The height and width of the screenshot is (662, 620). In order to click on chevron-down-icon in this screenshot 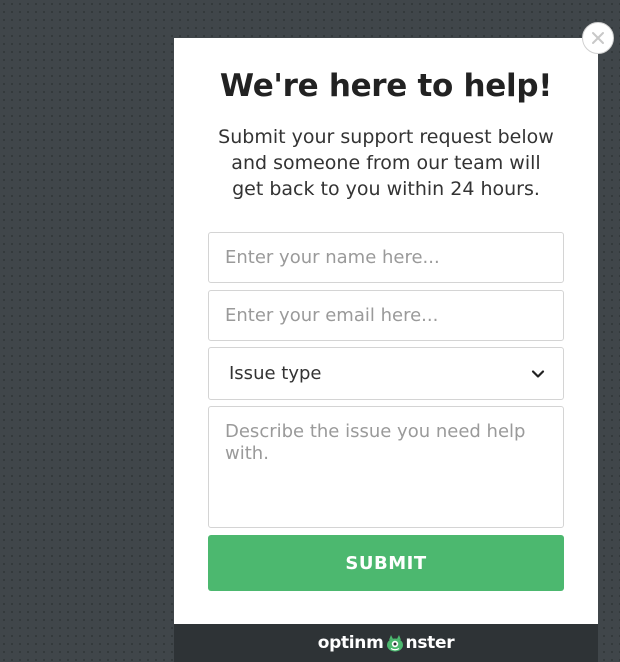, I will do `click(538, 373)`.